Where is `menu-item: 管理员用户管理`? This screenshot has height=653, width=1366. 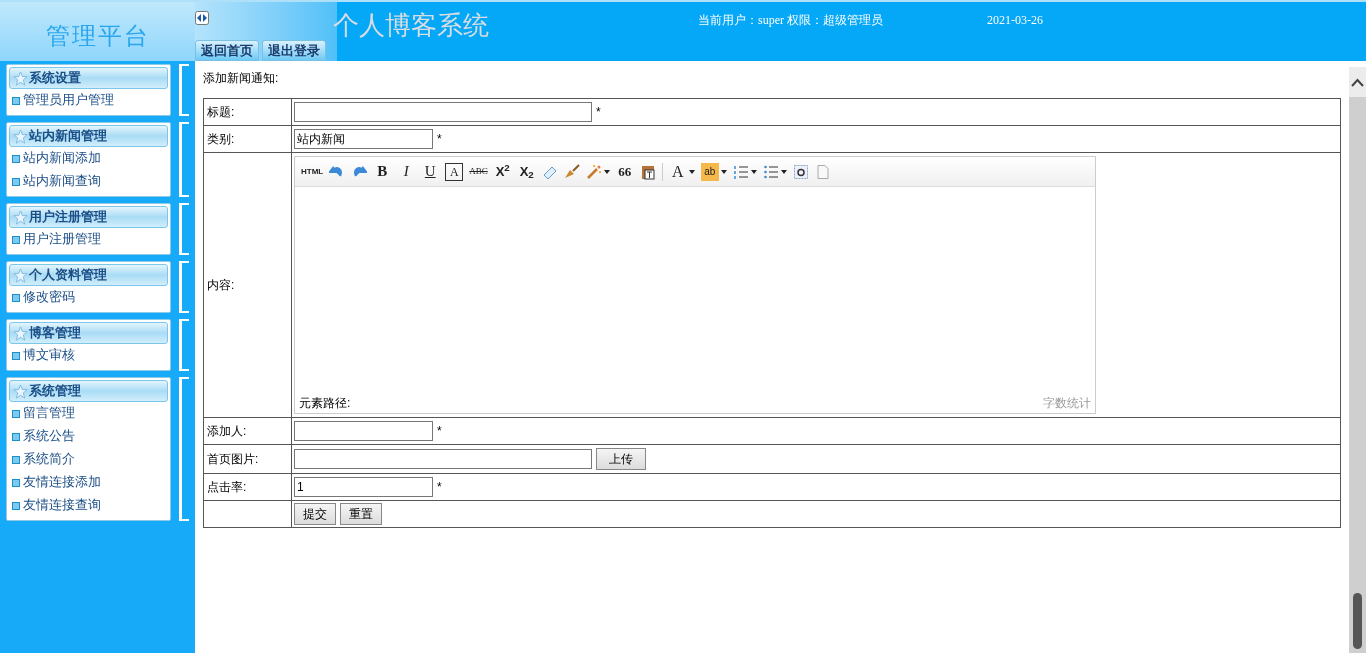
menu-item: 管理员用户管理 is located at coordinates (89, 100).